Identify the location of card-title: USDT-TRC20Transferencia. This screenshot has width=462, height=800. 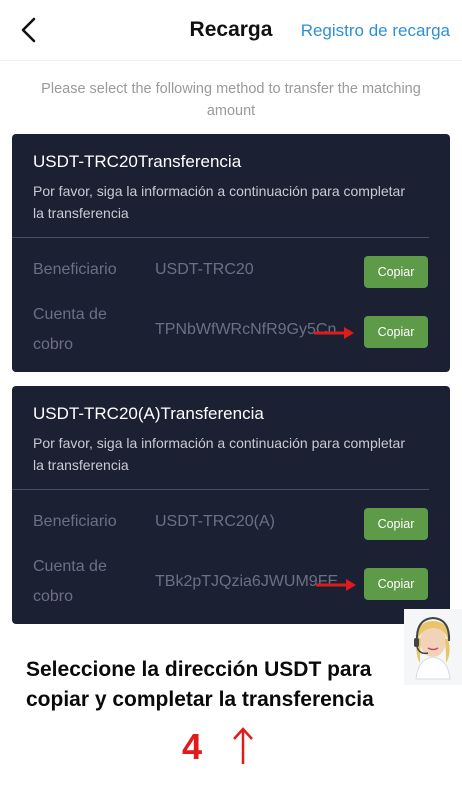
(137, 161).